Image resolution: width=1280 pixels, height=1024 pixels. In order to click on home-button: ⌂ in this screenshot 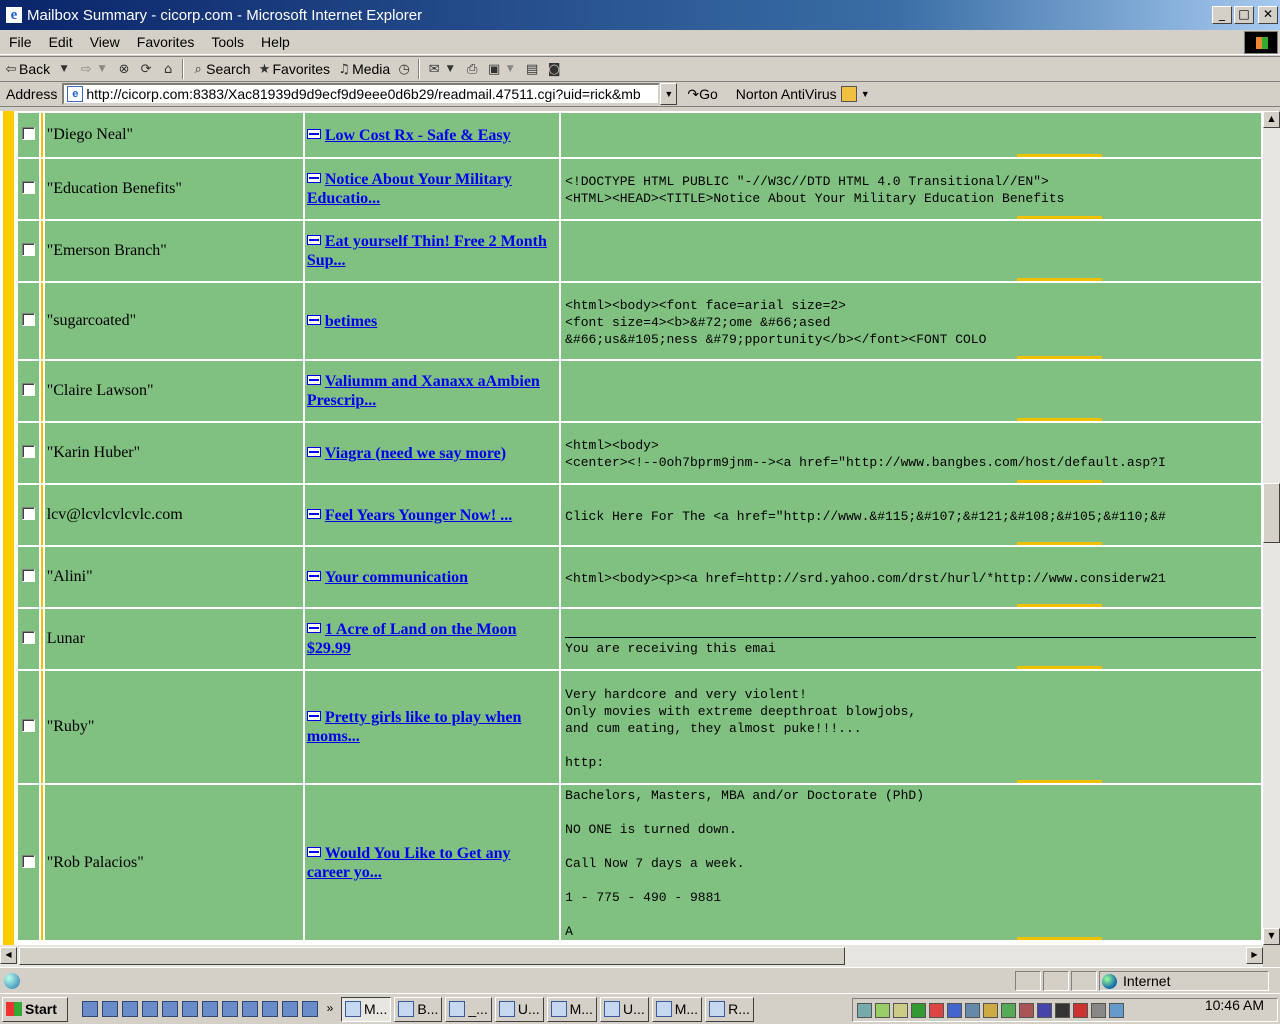, I will do `click(168, 69)`.